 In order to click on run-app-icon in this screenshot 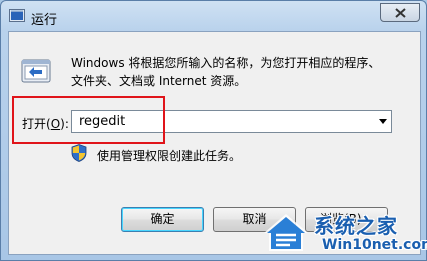, I will do `click(17, 15)`.